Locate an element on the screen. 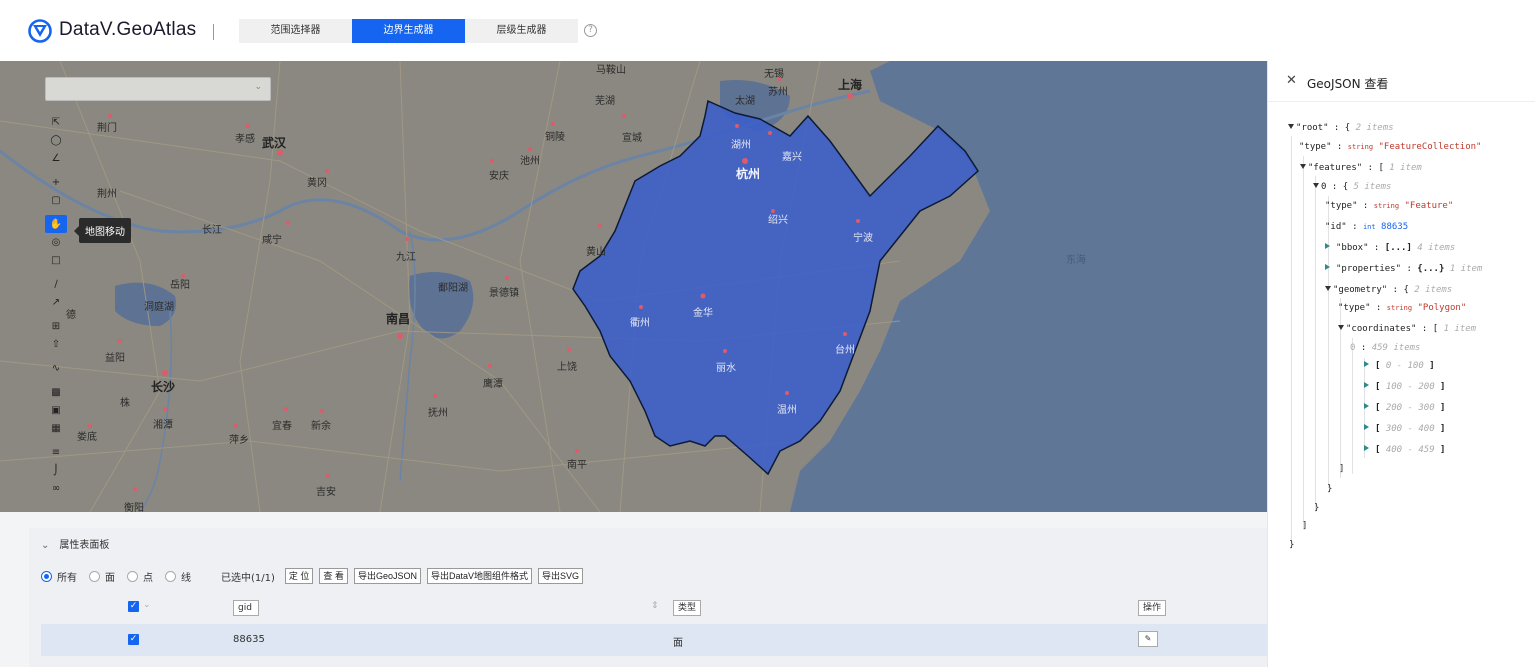  import-icon: ⊞ is located at coordinates (56, 326).